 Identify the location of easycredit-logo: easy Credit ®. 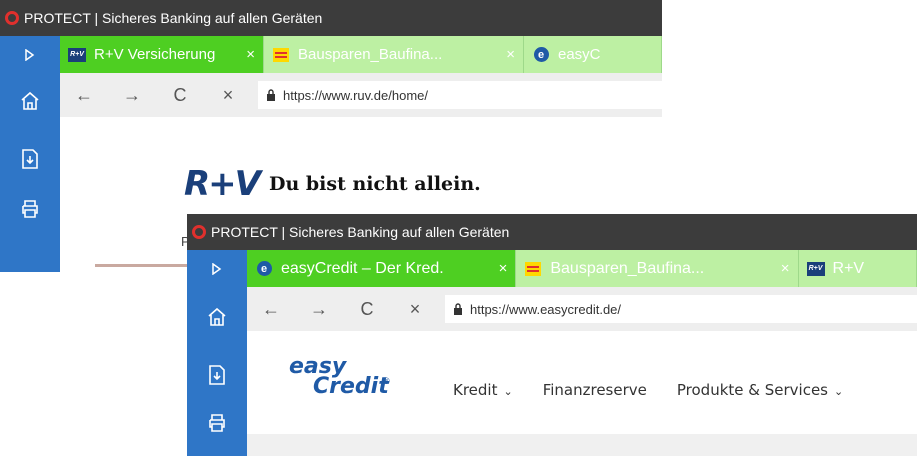
(332, 384).